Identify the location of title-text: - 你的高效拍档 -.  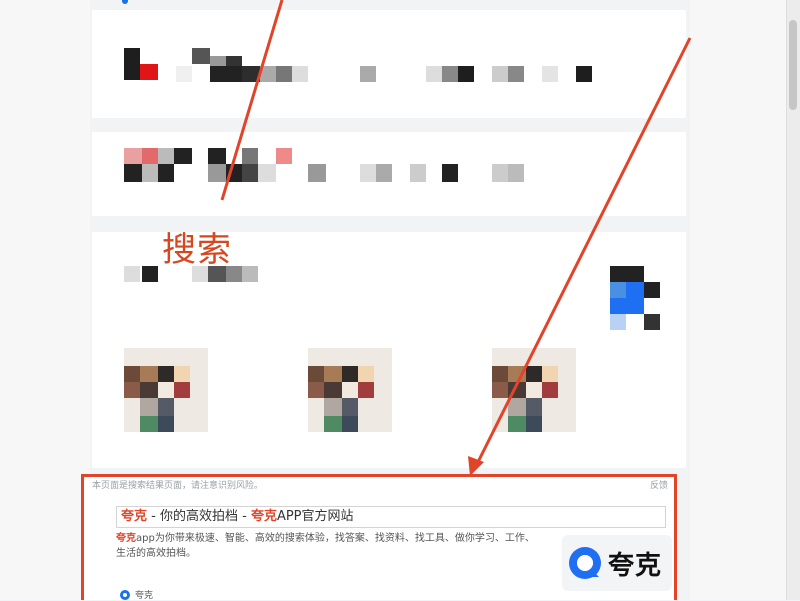
(199, 516).